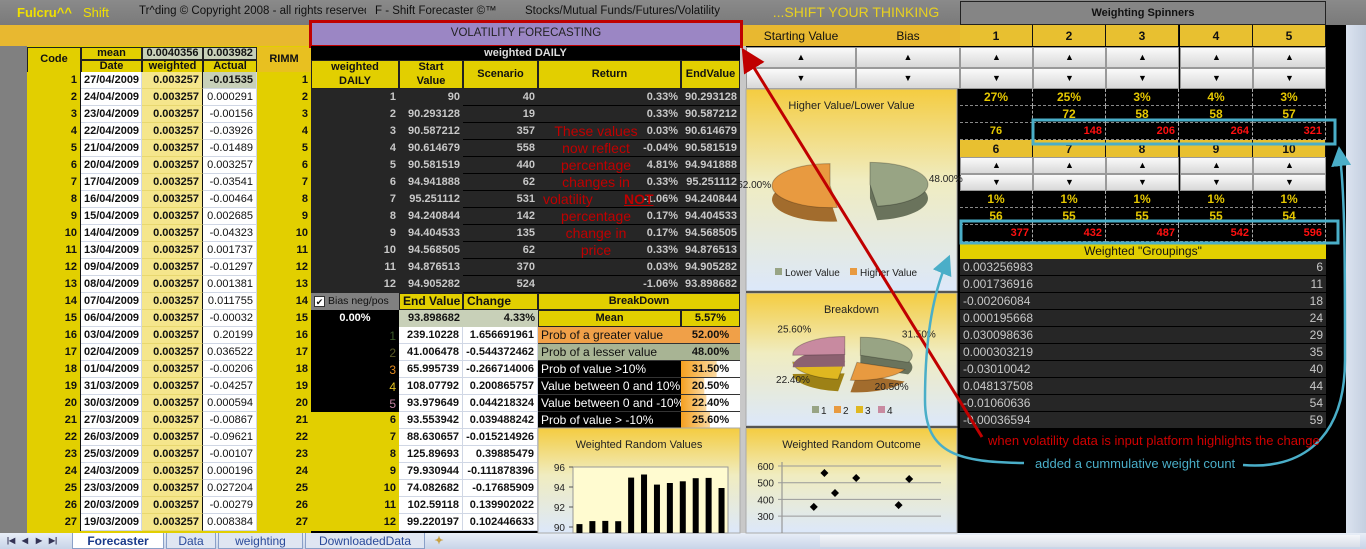 The image size is (1366, 549). What do you see at coordinates (355, 301) in the screenshot?
I see `bias-checkbox: ✔ Bias neg/pos` at bounding box center [355, 301].